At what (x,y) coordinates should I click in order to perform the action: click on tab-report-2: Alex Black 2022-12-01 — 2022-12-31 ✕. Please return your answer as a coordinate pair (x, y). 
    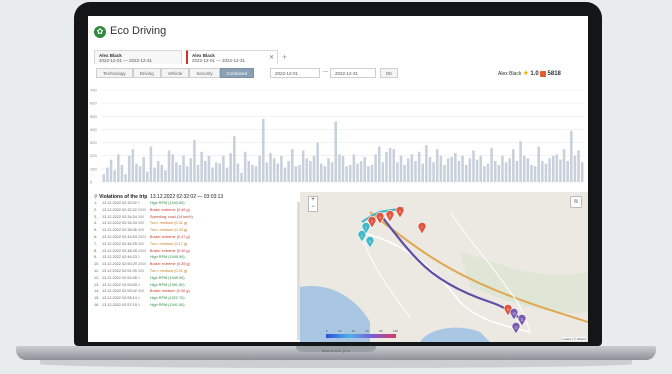
    Looking at the image, I should click on (232, 57).